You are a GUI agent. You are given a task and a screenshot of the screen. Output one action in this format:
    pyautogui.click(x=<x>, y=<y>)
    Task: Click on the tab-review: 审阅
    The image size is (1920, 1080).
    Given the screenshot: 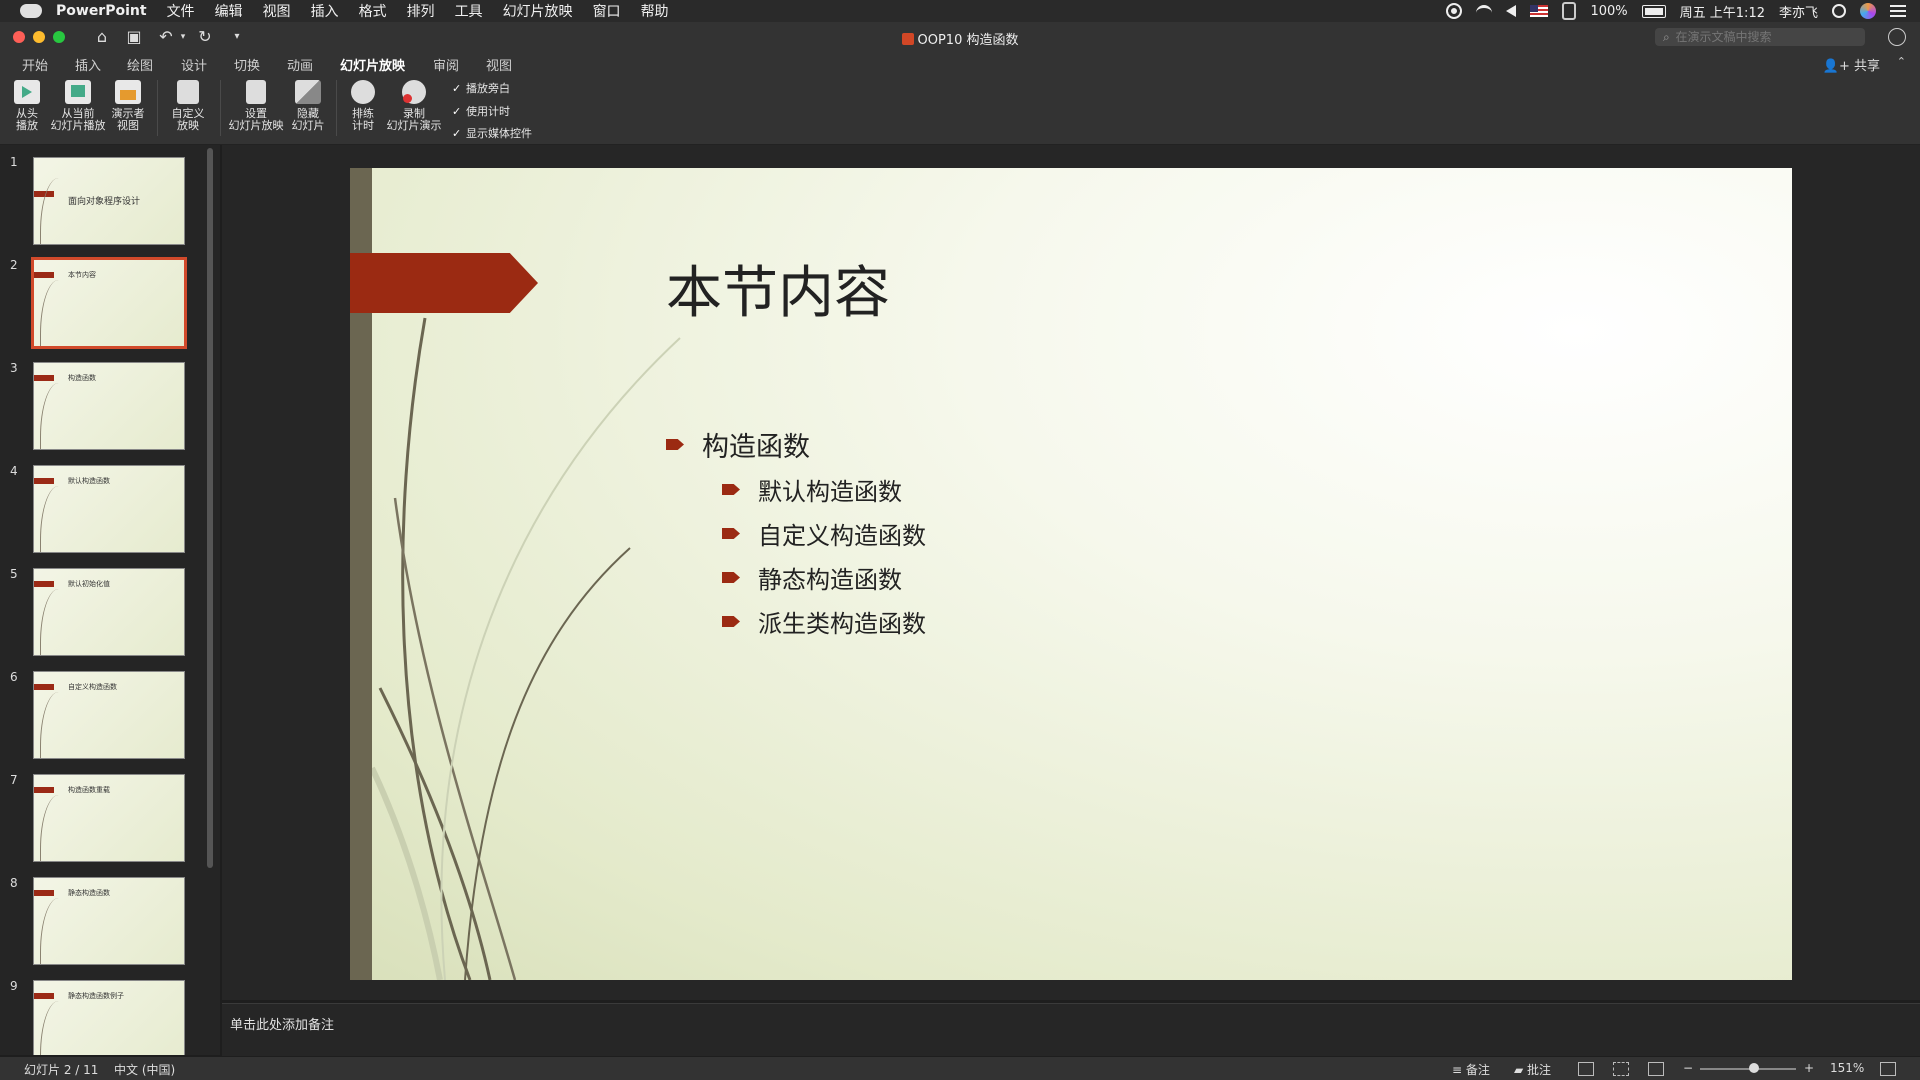 What is the action you would take?
    pyautogui.click(x=446, y=64)
    